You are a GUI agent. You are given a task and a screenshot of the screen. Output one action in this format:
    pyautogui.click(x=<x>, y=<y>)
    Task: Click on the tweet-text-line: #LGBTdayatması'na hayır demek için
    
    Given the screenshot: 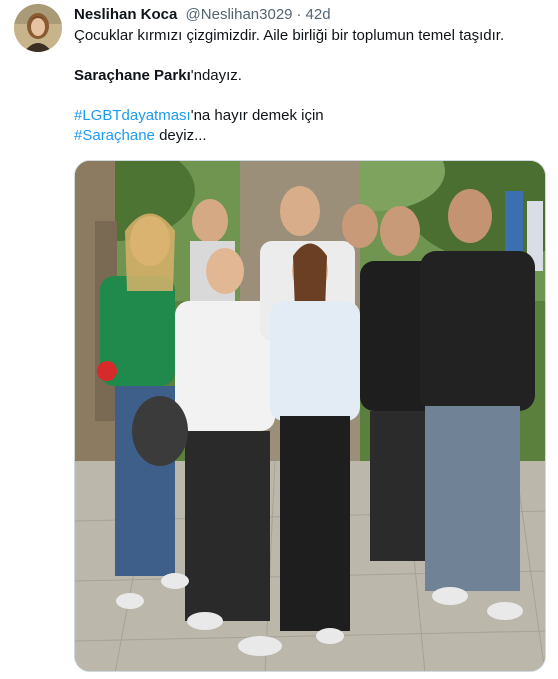 What is the action you would take?
    pyautogui.click(x=309, y=116)
    